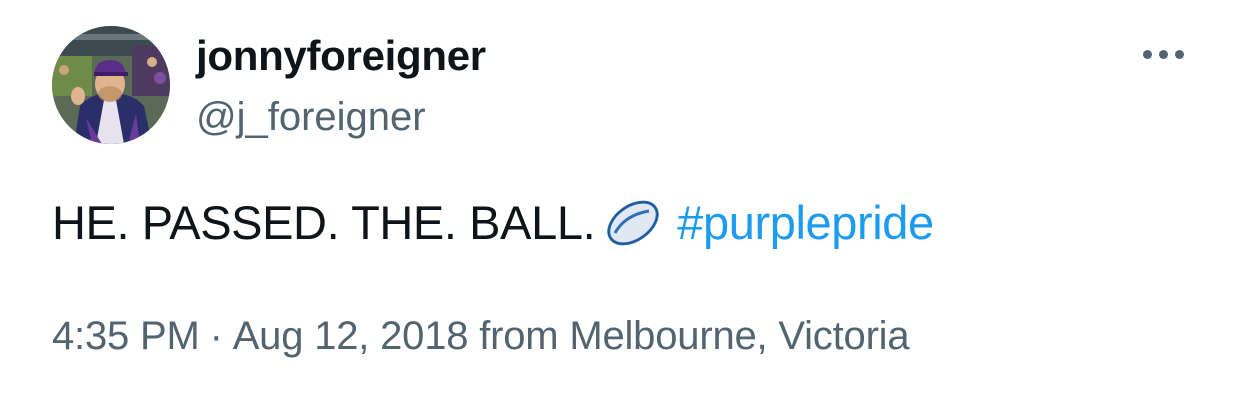  Describe the element at coordinates (341, 56) in the screenshot. I see `display-name: jonnyforeigner` at that location.